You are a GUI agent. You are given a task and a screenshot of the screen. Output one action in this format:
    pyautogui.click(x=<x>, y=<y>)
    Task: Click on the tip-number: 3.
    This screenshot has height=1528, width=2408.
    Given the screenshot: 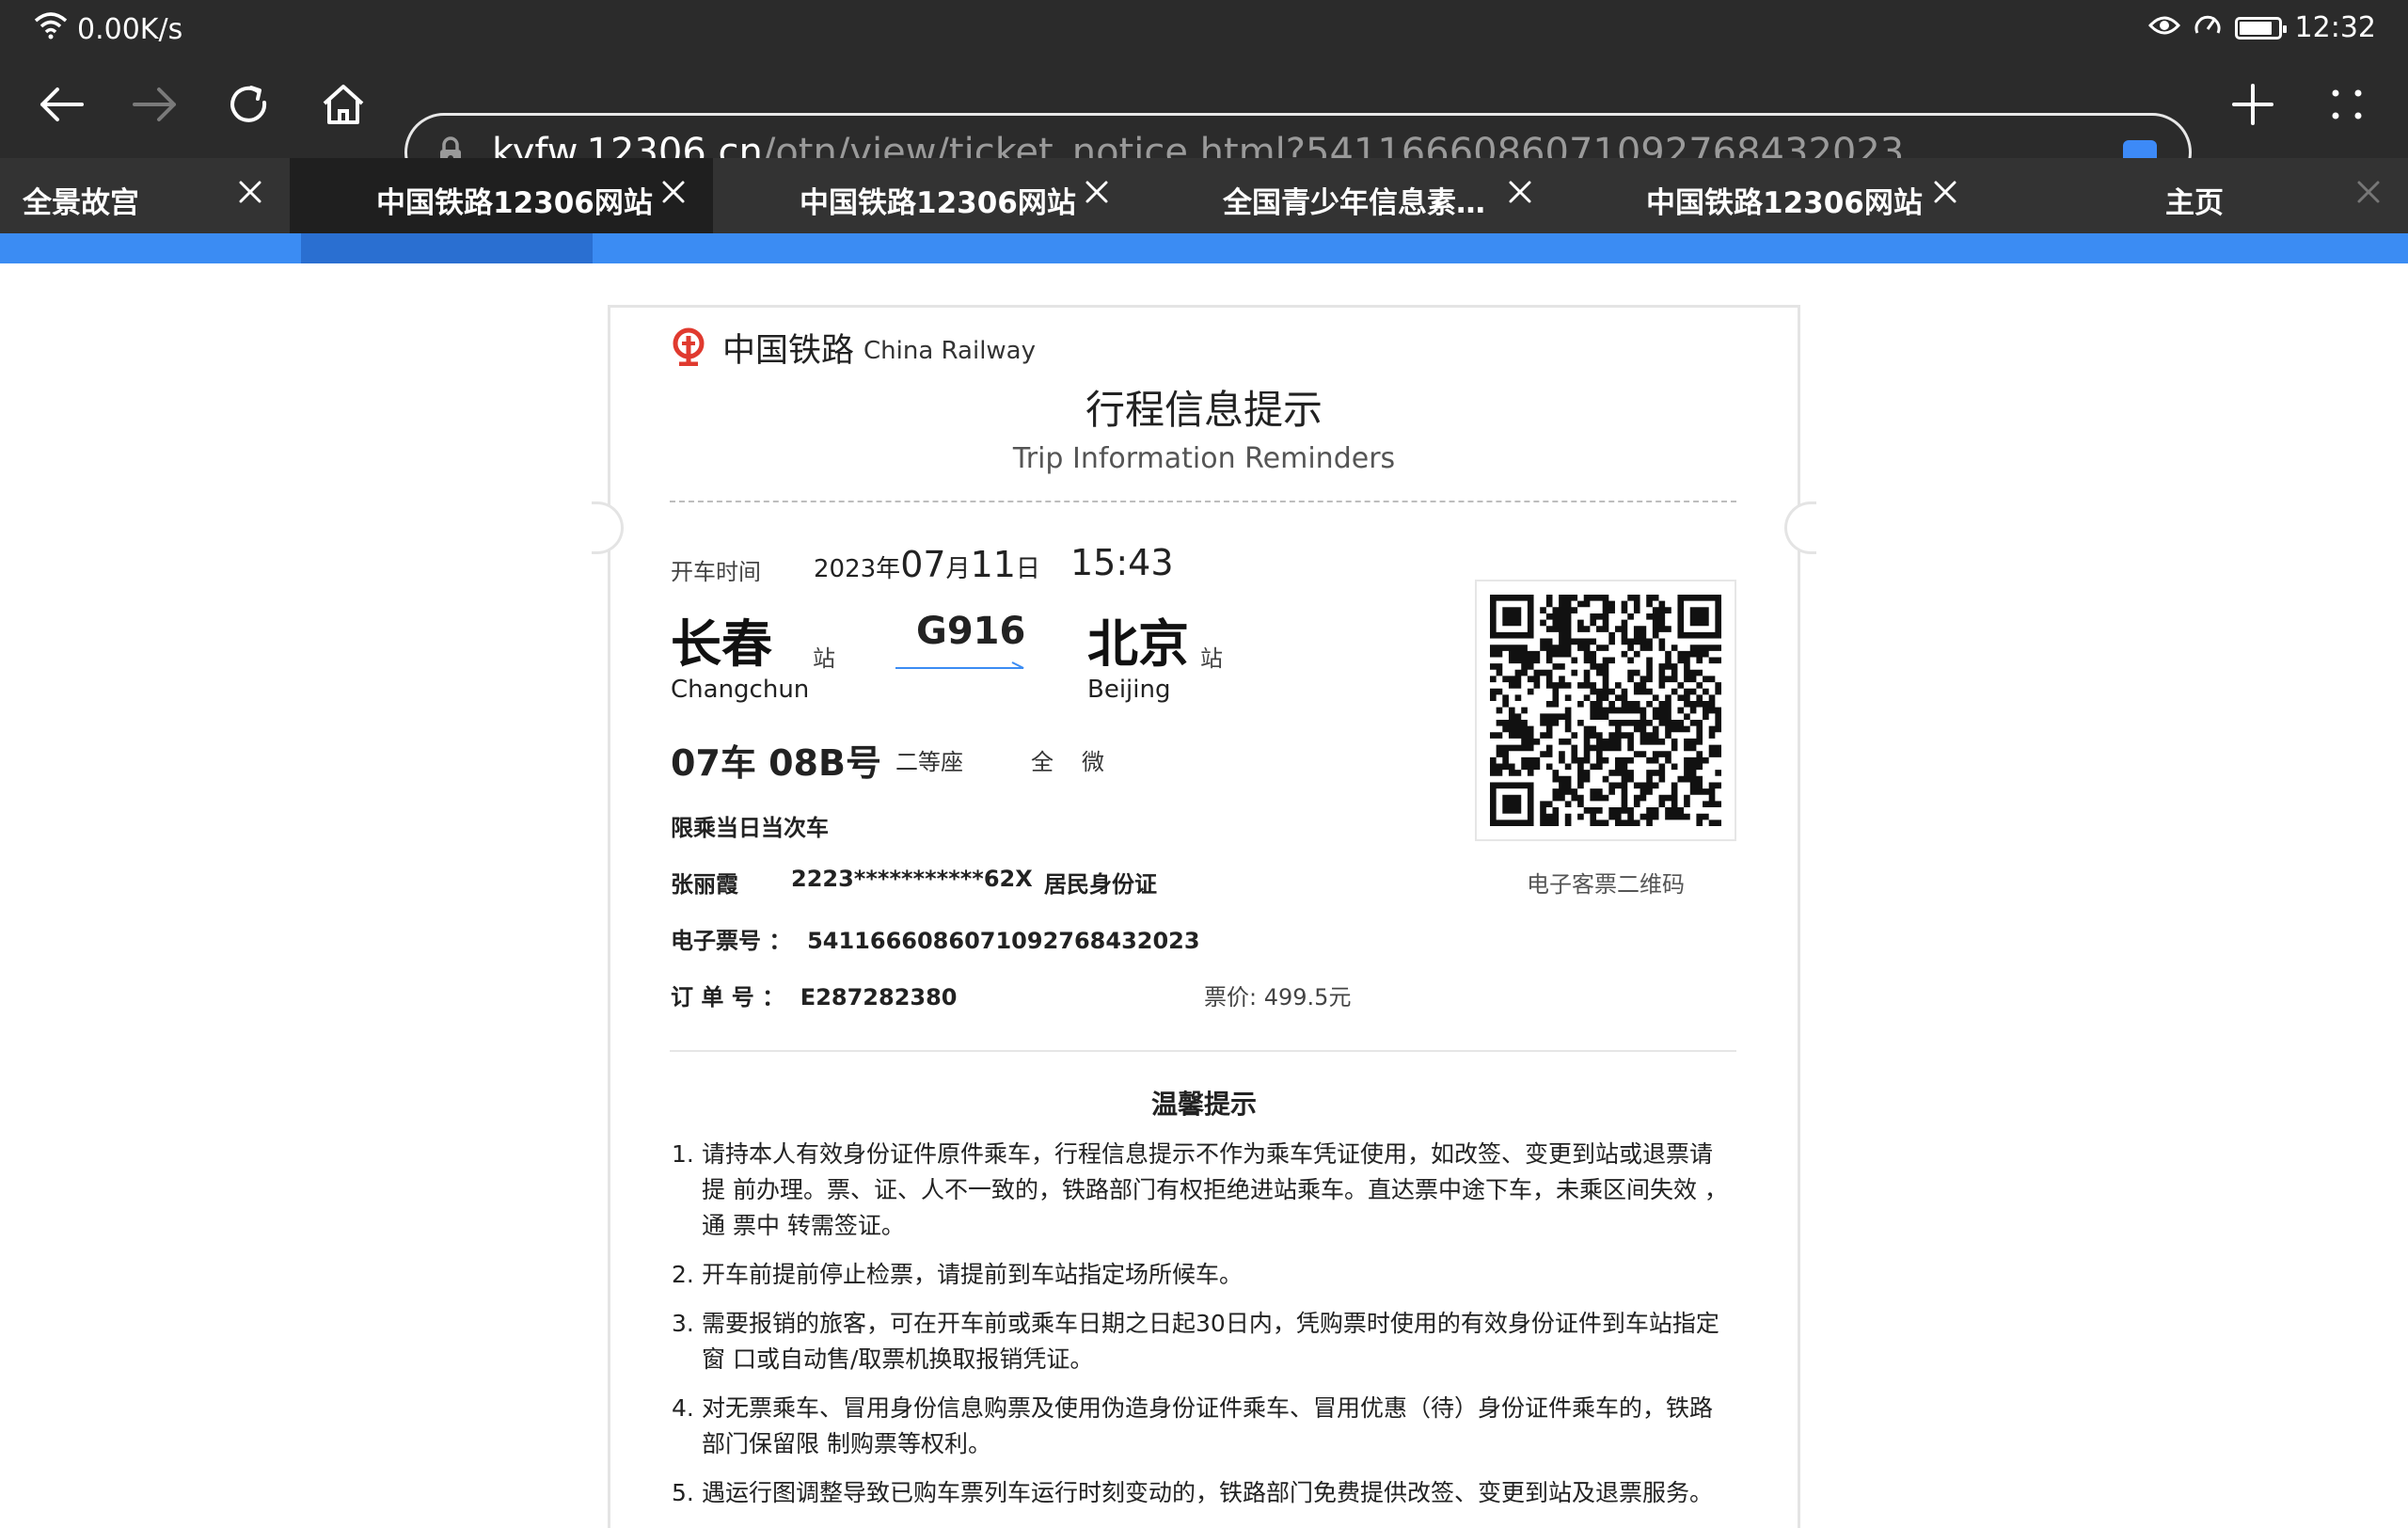 What is the action you would take?
    pyautogui.click(x=683, y=1323)
    